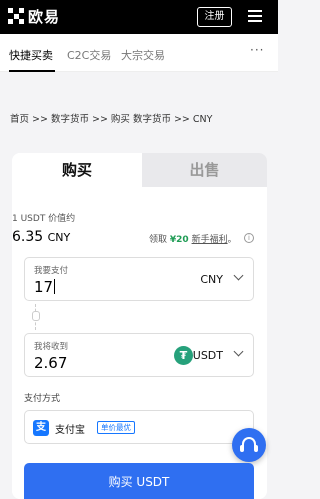 The width and height of the screenshot is (320, 499). What do you see at coordinates (42, 399) in the screenshot?
I see `payment-method-label: 支付方式` at bounding box center [42, 399].